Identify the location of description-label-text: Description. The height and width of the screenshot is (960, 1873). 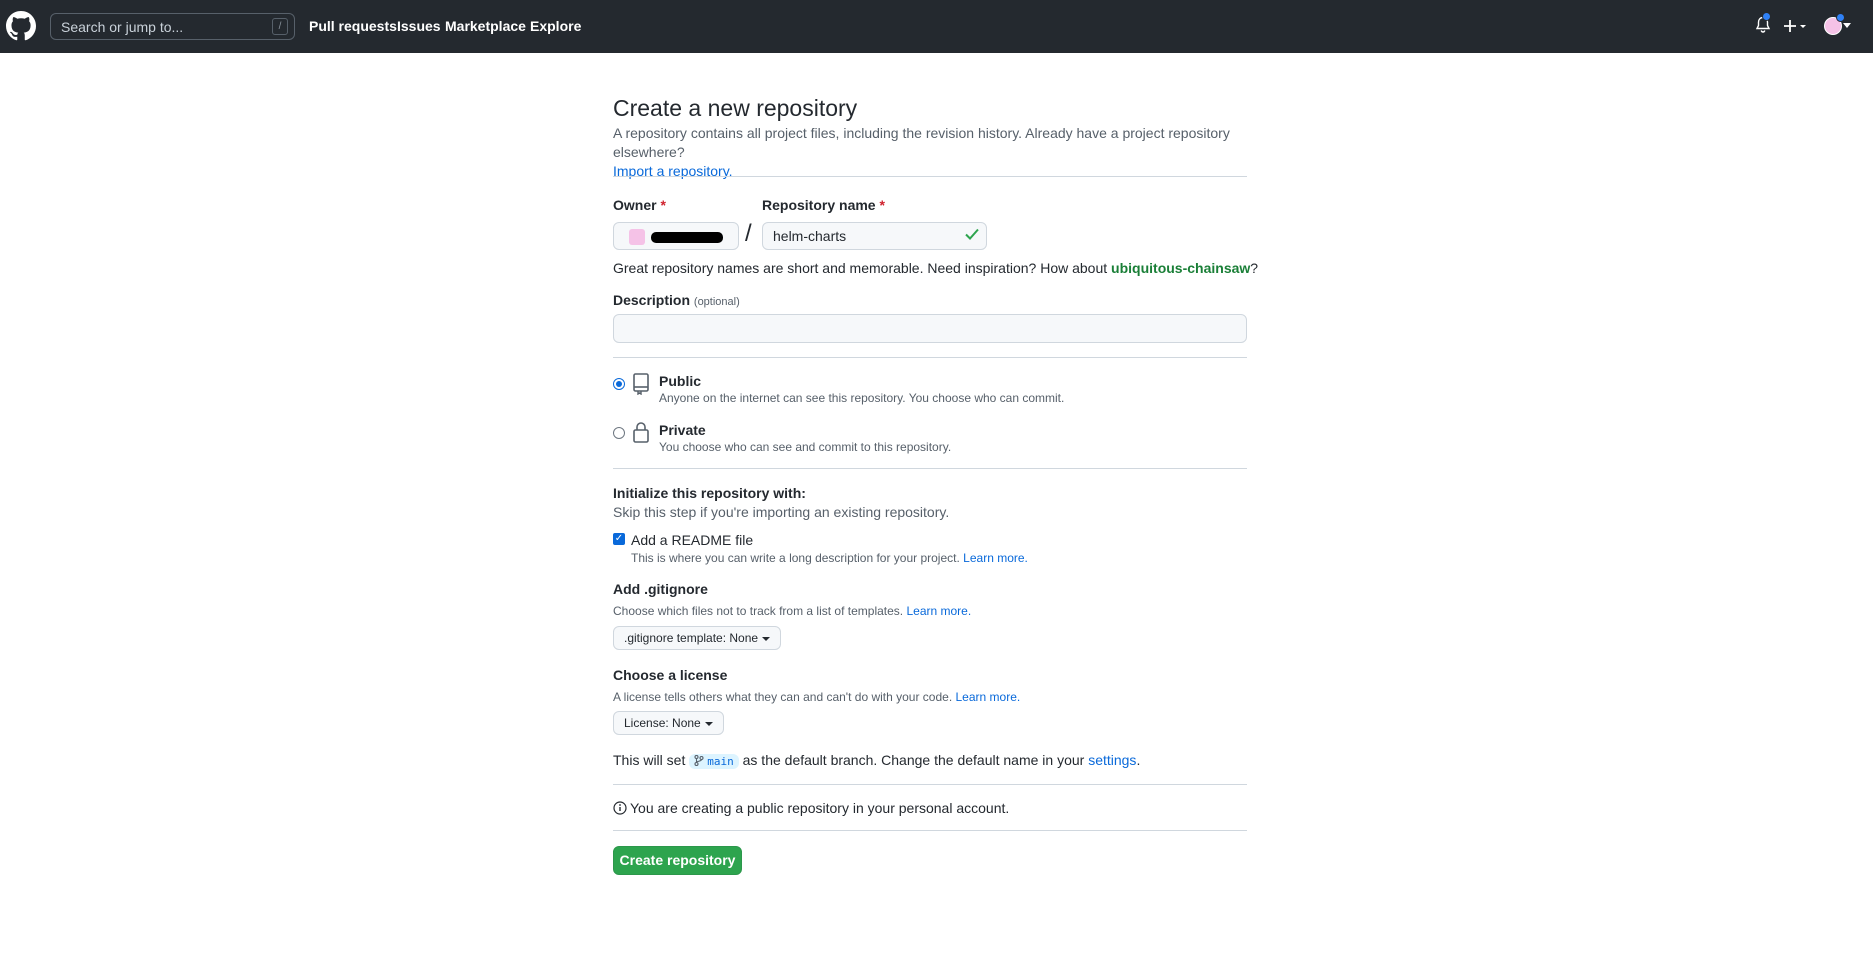
(652, 300).